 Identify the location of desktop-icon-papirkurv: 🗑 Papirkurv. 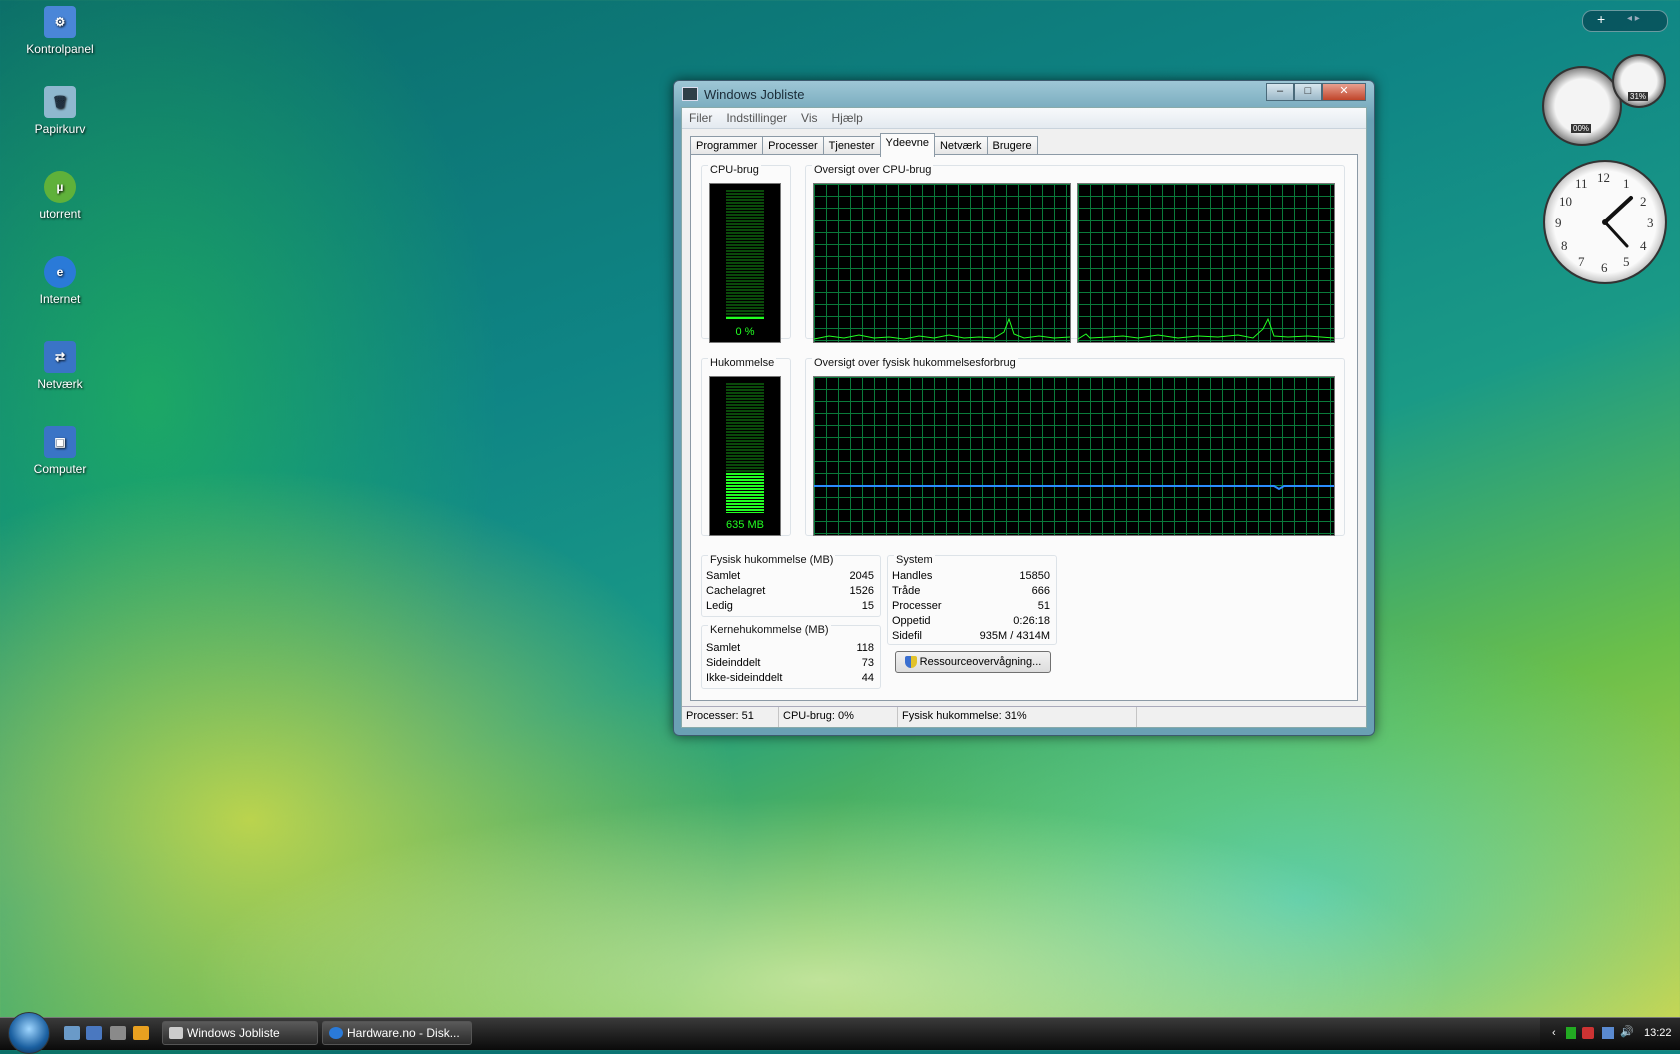
(60, 111).